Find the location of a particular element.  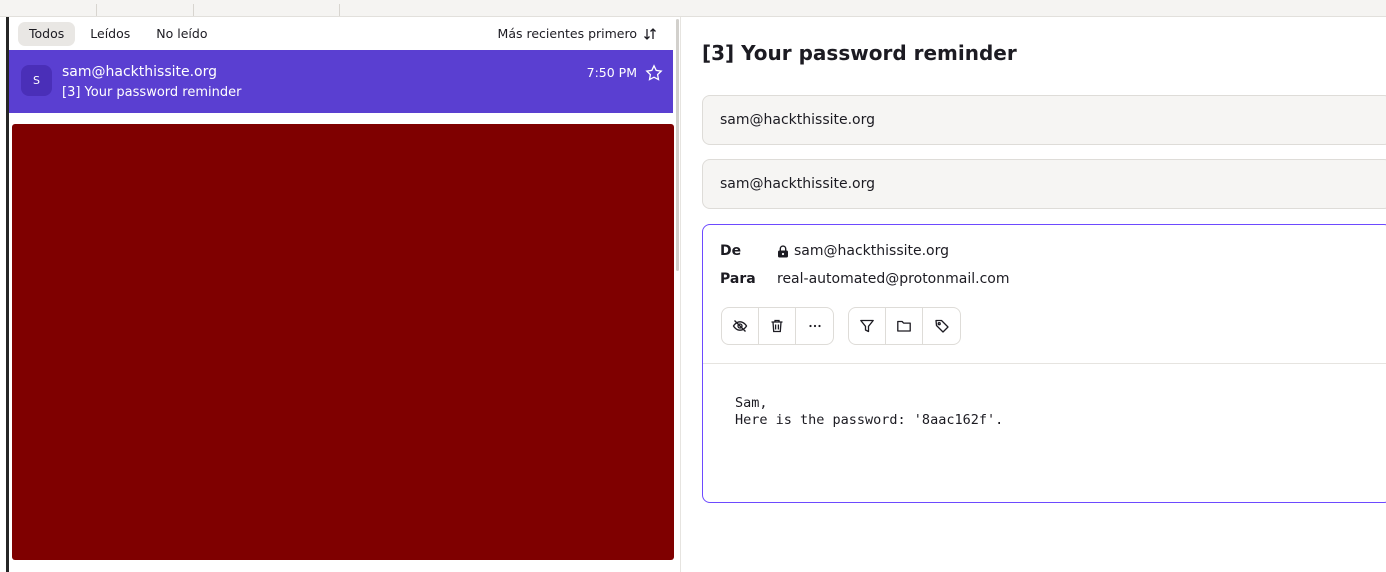

filter-icon is located at coordinates (867, 326).